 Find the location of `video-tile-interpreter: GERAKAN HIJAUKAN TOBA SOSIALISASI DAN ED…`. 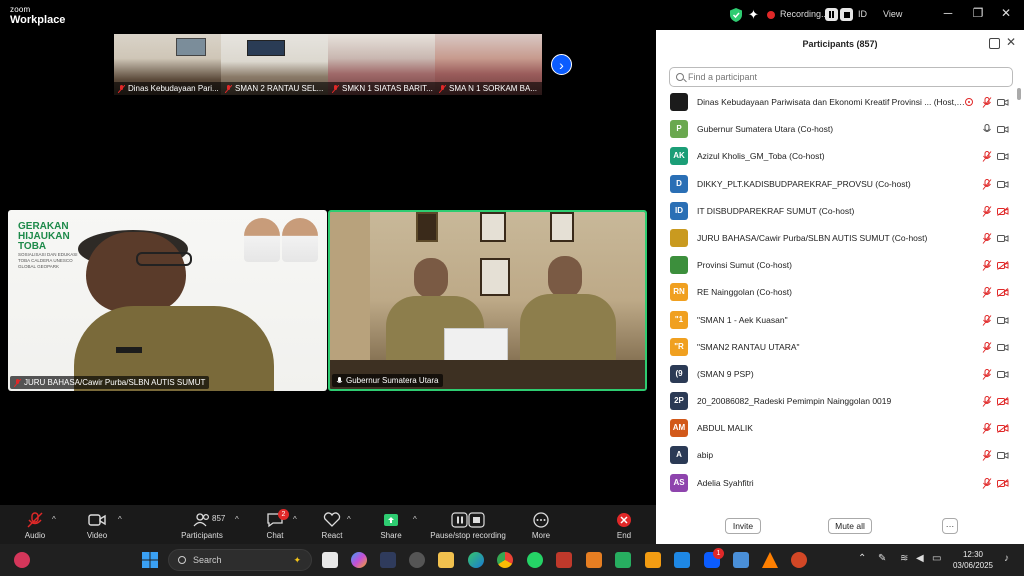

video-tile-interpreter: GERAKAN HIJAUKAN TOBA SOSIALISASI DAN ED… is located at coordinates (167, 300).